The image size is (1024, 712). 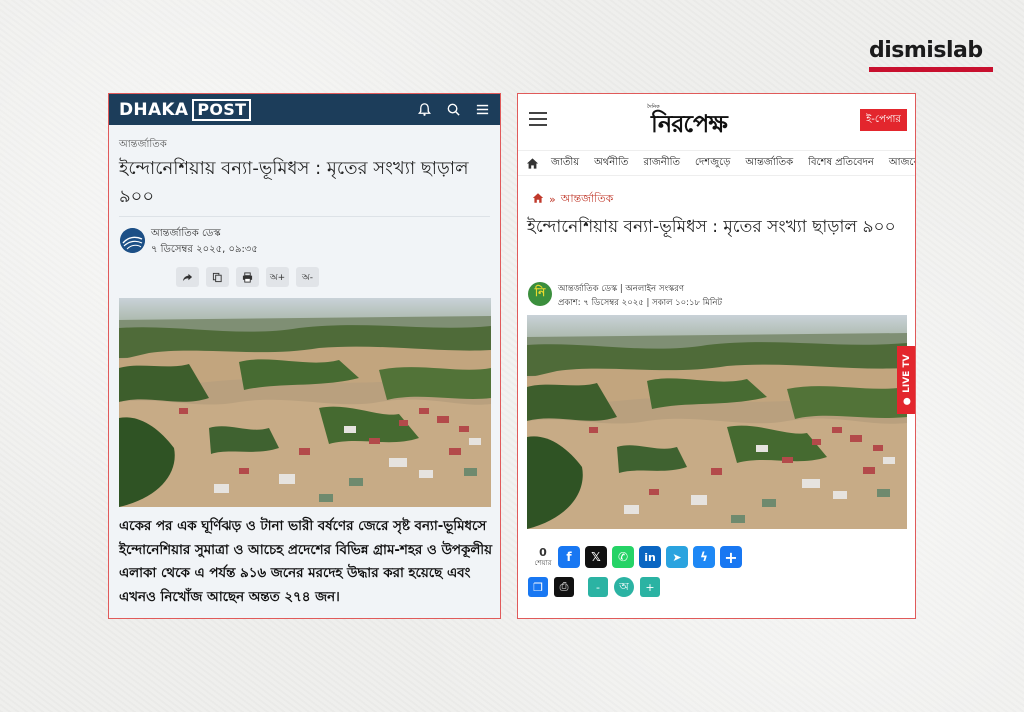 What do you see at coordinates (769, 163) in the screenshot?
I see `nav-item-international: আন্তর্জাতিক` at bounding box center [769, 163].